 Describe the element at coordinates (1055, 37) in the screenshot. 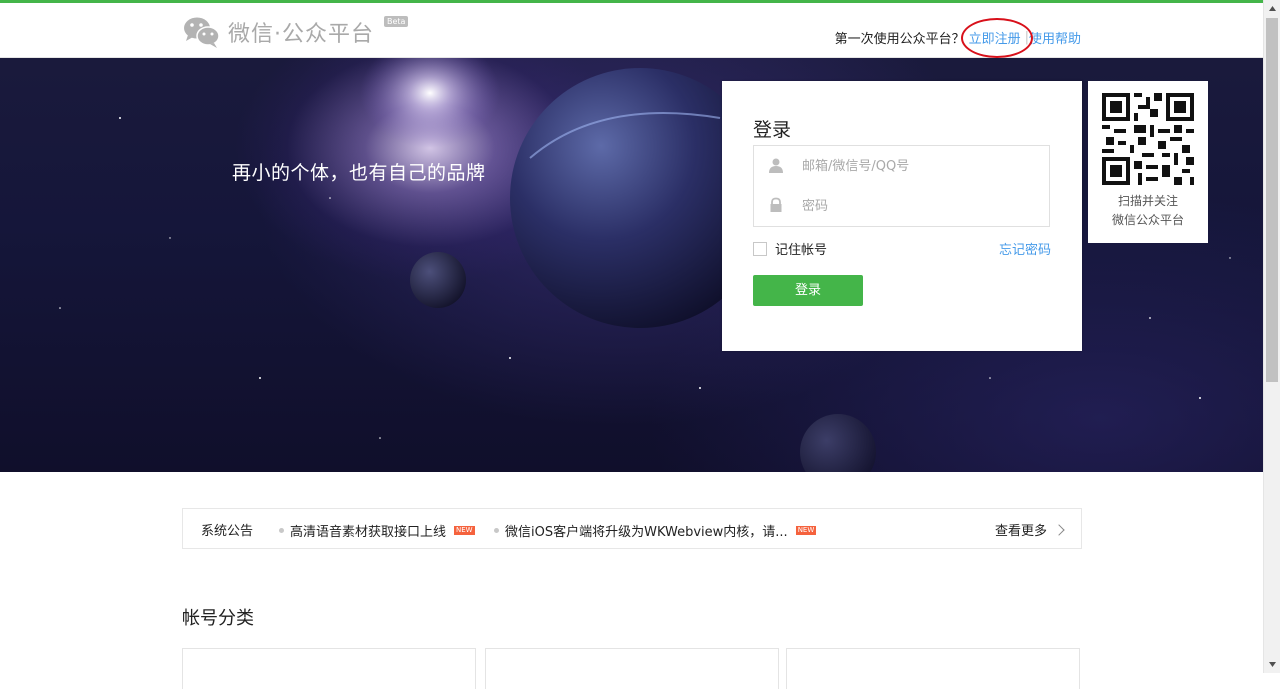

I see `help-link: 使用帮助` at that location.